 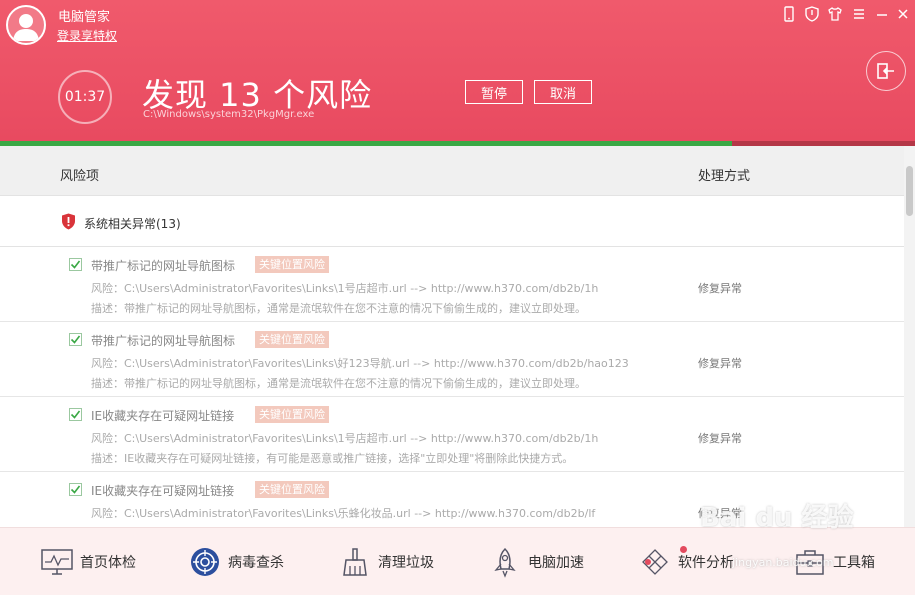 I want to click on nav-virus-scan: 病毒查杀, so click(x=236, y=561).